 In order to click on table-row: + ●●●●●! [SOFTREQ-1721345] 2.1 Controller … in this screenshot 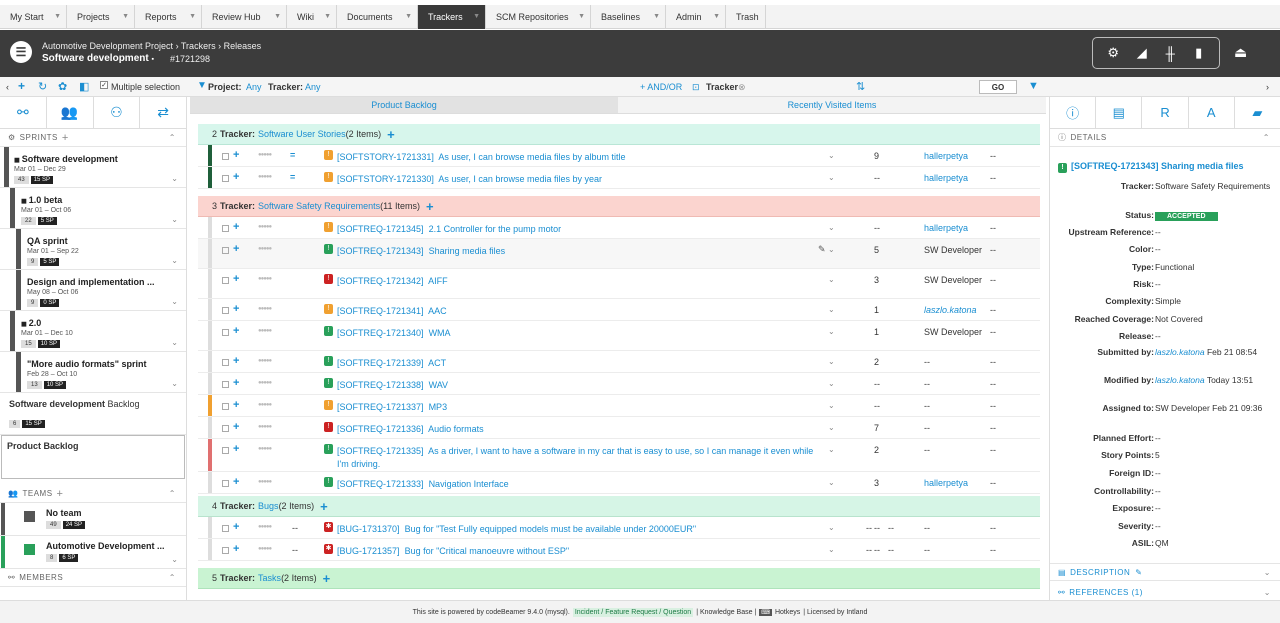, I will do `click(619, 228)`.